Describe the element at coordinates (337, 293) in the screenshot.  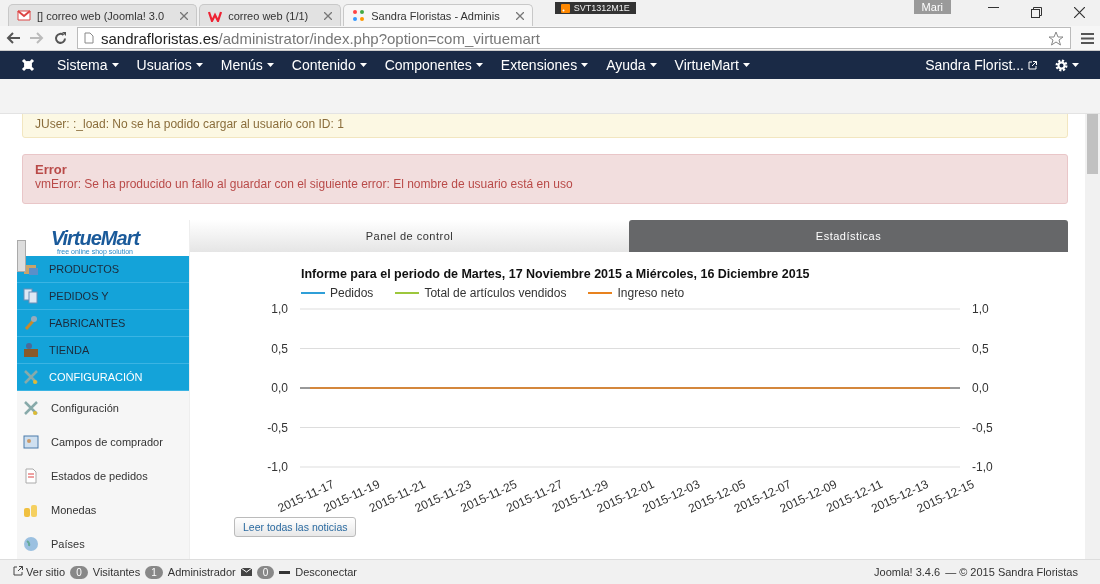
I see `legend-item: Pedidos` at that location.